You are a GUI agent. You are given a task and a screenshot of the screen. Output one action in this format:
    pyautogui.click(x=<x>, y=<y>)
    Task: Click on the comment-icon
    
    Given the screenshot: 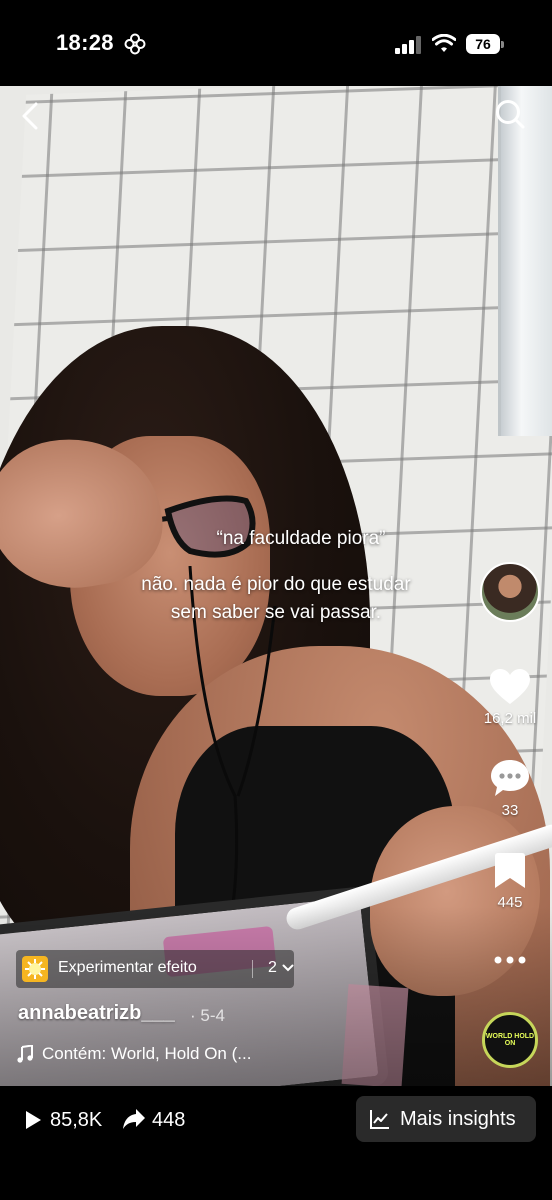 What is the action you would take?
    pyautogui.click(x=510, y=778)
    